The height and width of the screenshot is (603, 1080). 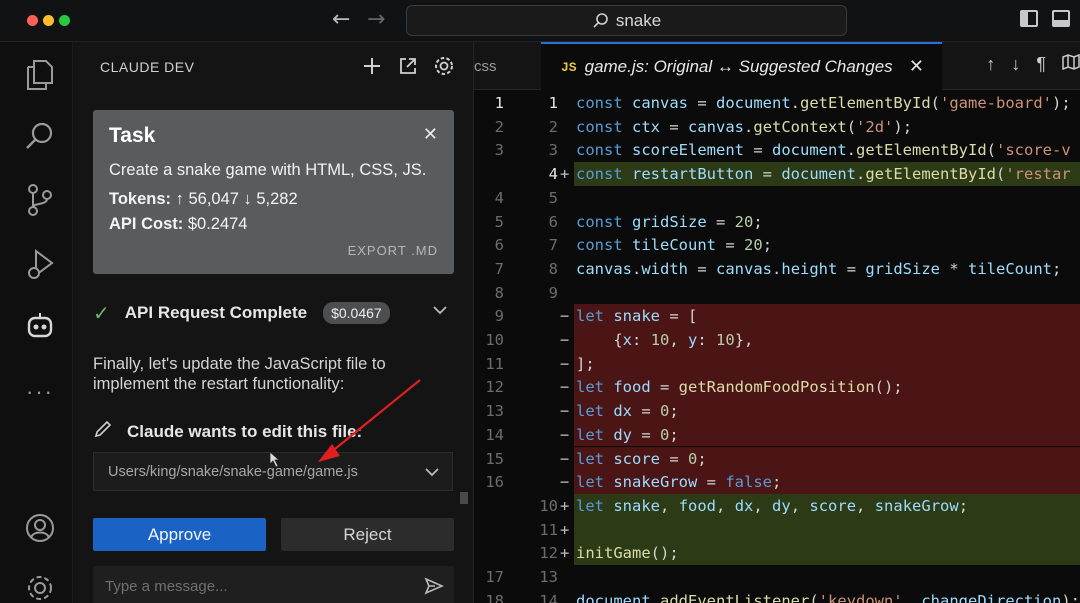 What do you see at coordinates (268, 170) in the screenshot?
I see `task-description: Create a snake game with HTML, CSS, JS.` at bounding box center [268, 170].